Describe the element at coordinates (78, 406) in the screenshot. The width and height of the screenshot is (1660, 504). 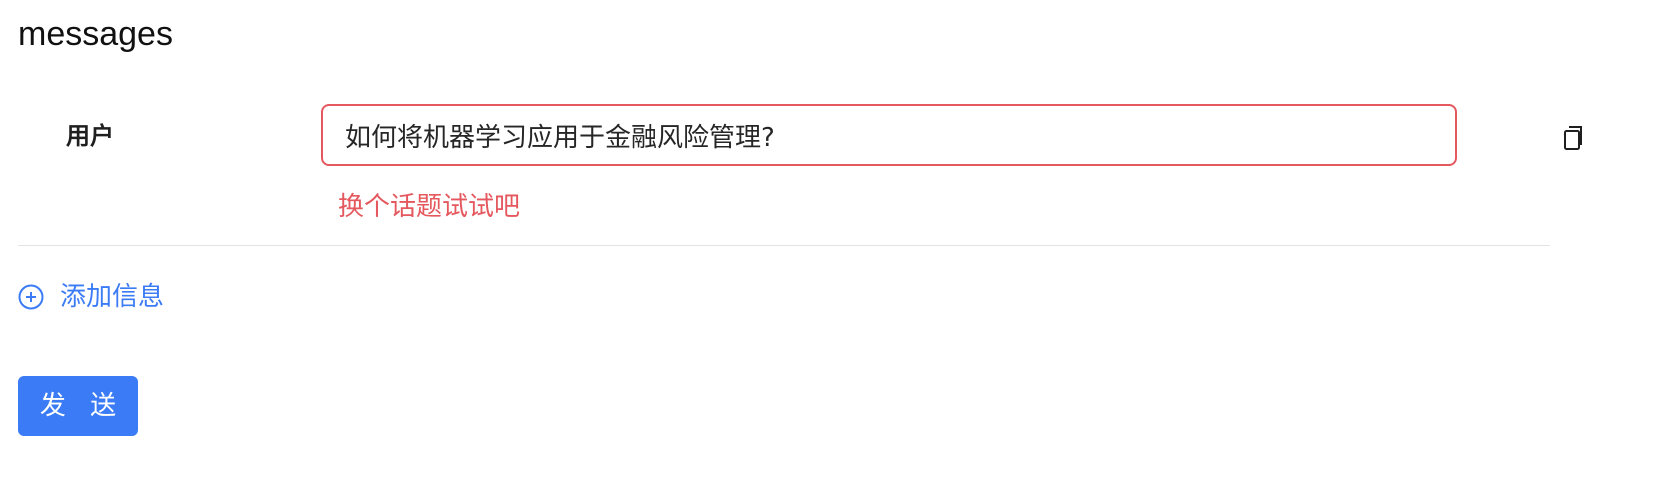
I see `send-button: 发 送` at that location.